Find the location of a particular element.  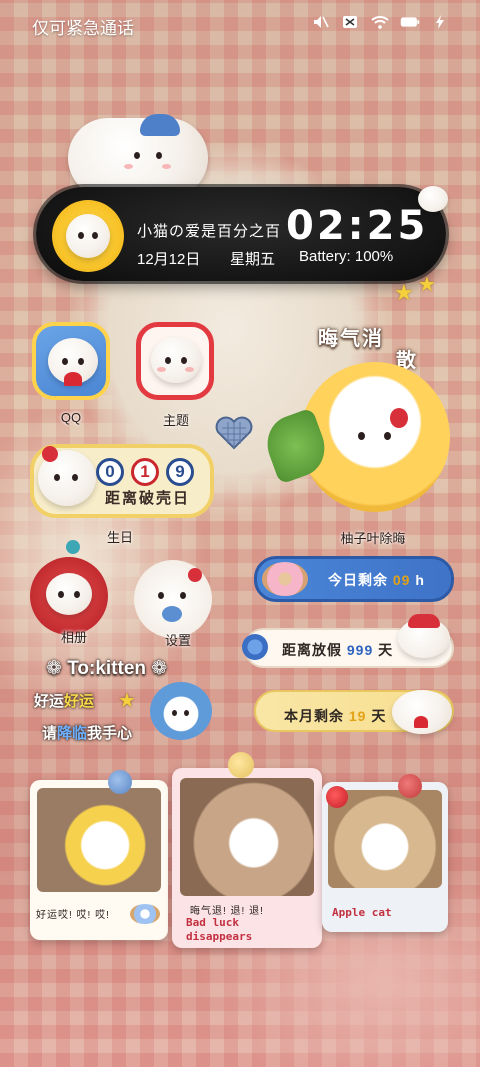

blue-bead-icon is located at coordinates (120, 782).